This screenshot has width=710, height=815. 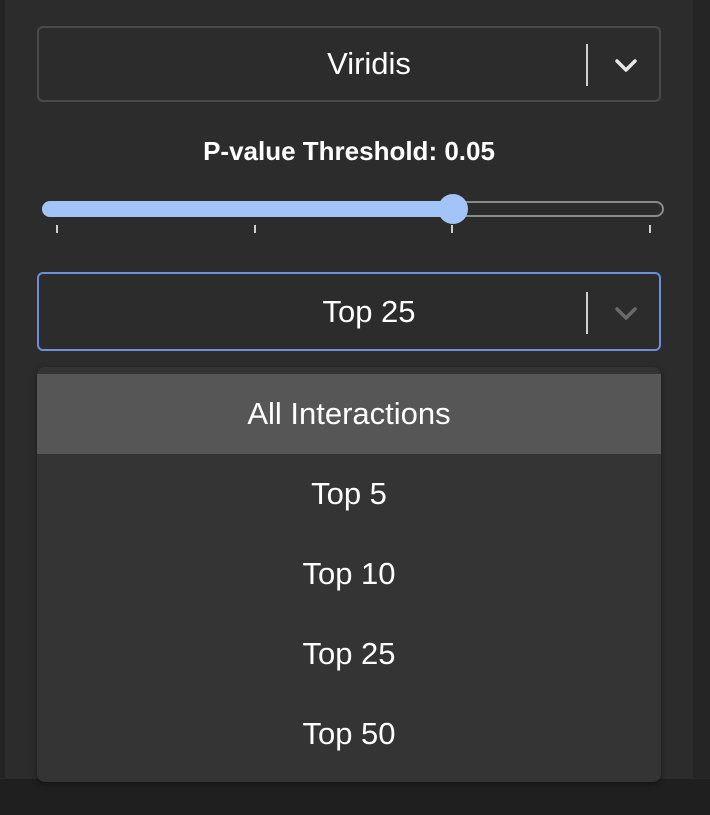 What do you see at coordinates (349, 654) in the screenshot?
I see `menu-option-top-25: Top 25` at bounding box center [349, 654].